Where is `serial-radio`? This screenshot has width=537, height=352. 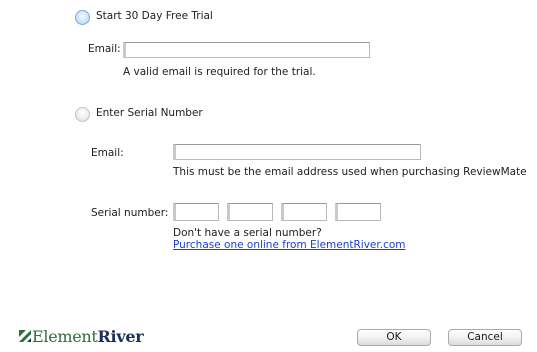 serial-radio is located at coordinates (82, 114).